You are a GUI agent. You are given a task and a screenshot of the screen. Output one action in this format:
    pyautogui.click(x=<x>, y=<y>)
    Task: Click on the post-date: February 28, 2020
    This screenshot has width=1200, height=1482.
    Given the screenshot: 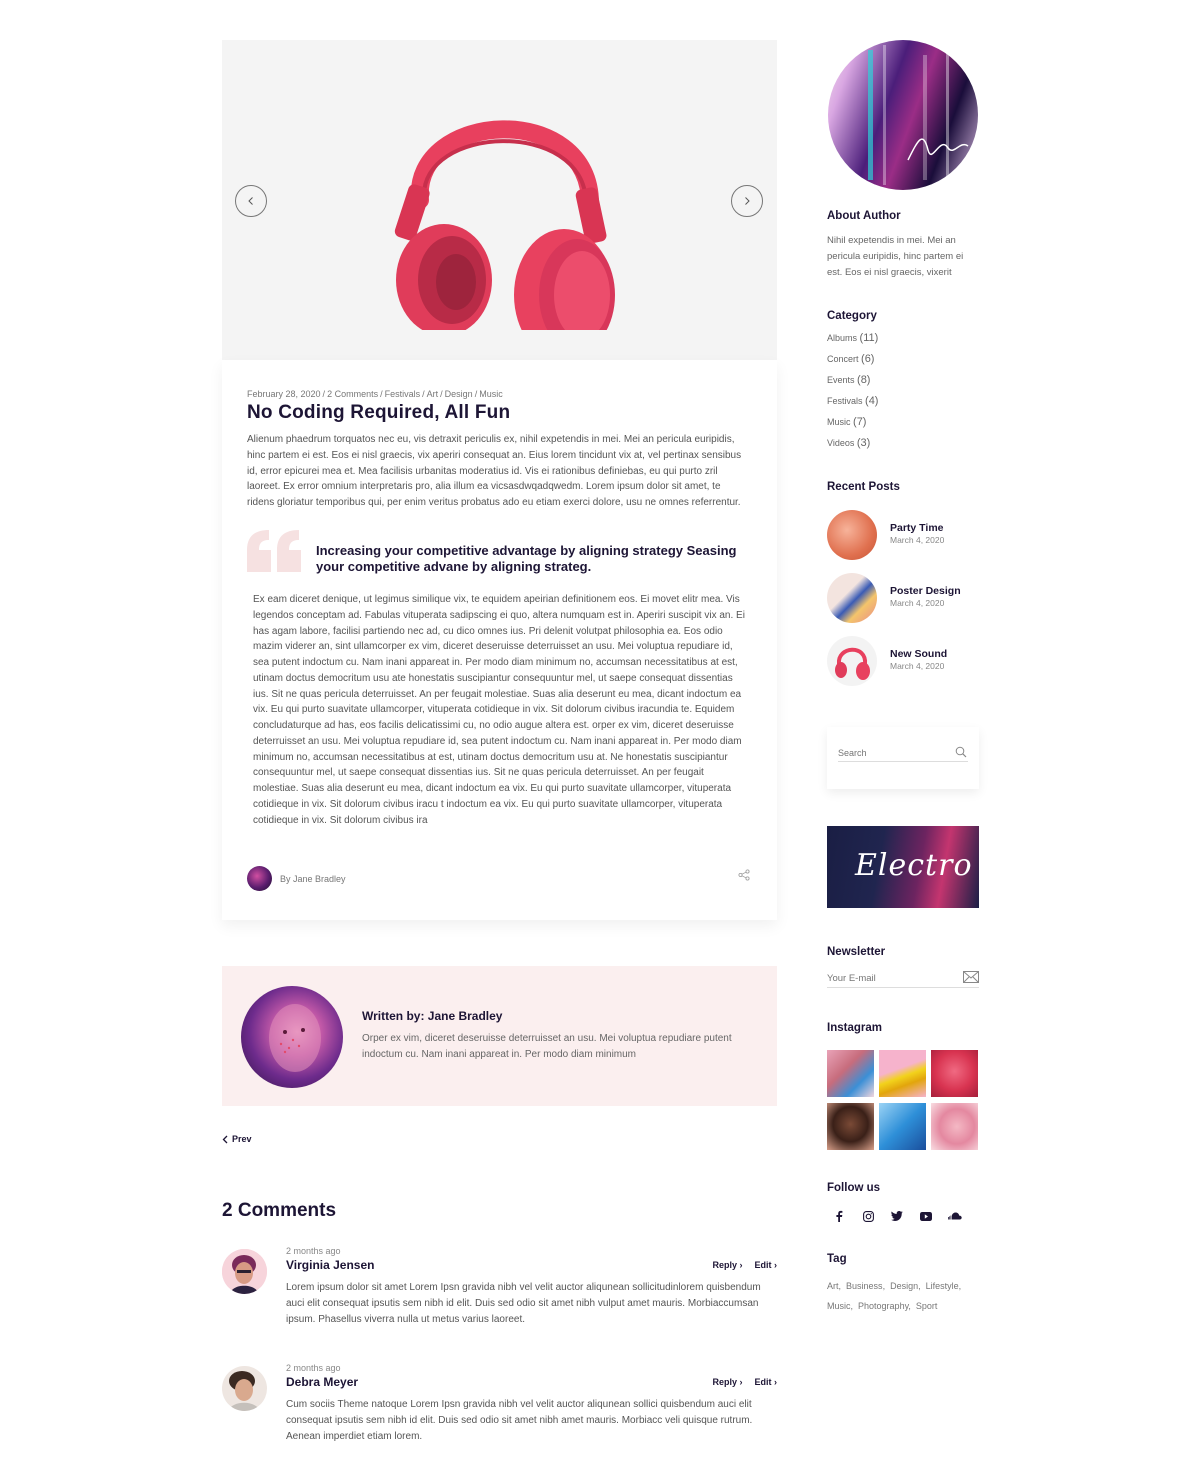 What is the action you would take?
    pyautogui.click(x=284, y=394)
    